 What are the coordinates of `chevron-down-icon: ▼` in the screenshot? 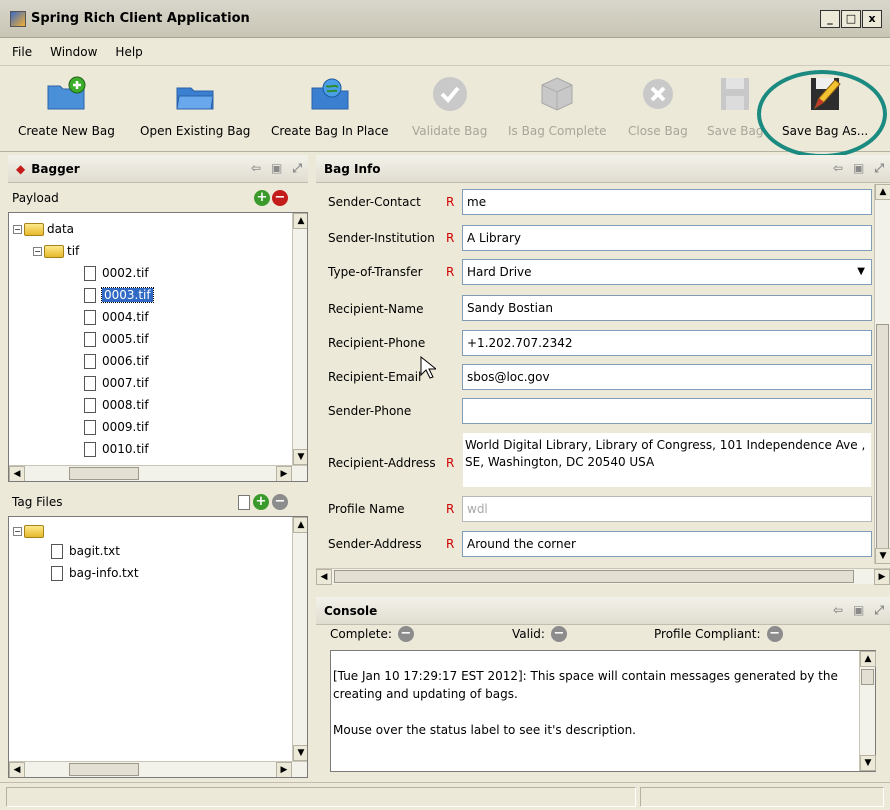 It's located at (861, 271).